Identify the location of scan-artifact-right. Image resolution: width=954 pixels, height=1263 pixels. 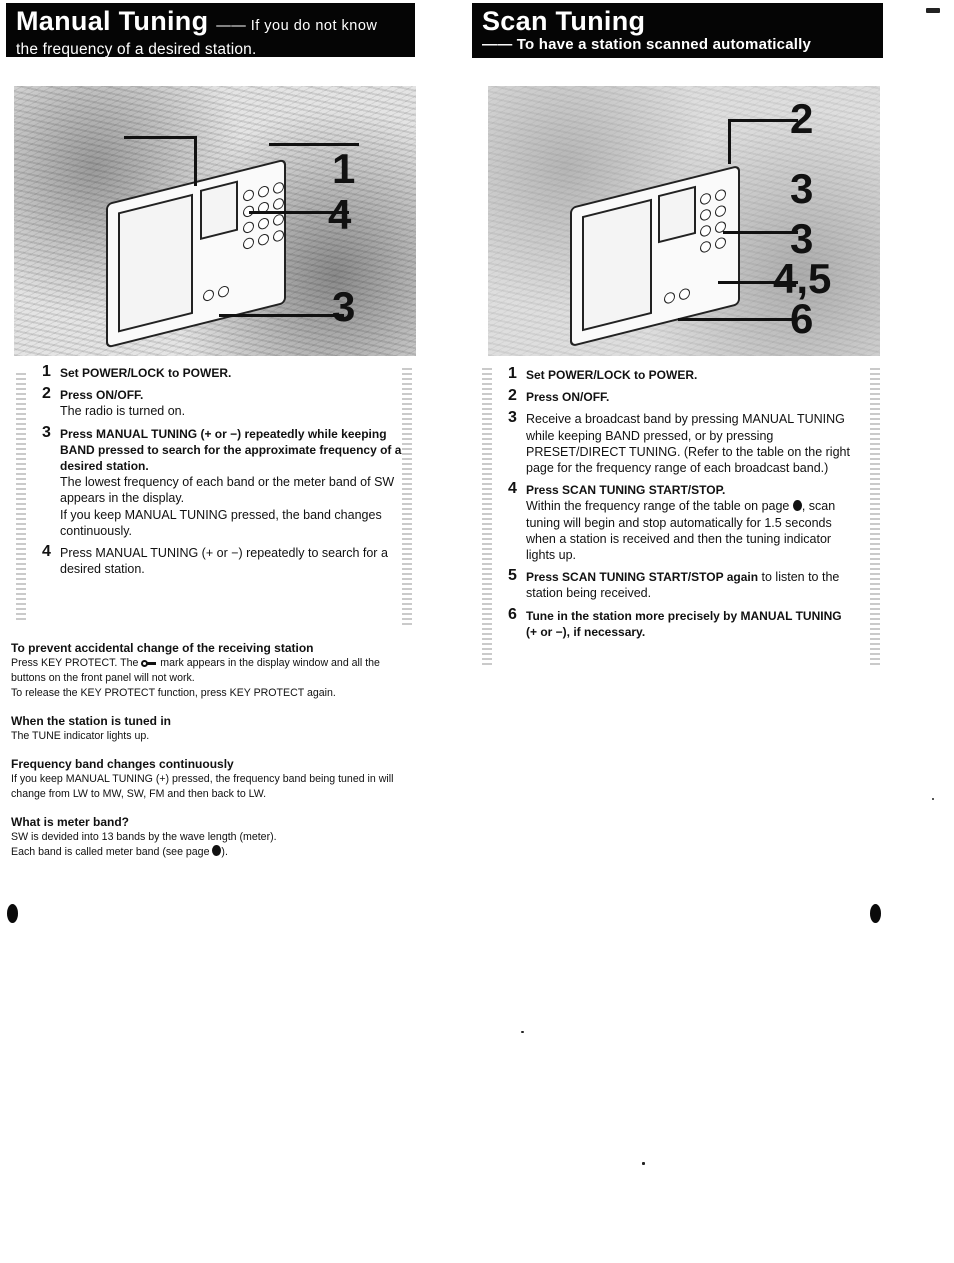
(875, 515).